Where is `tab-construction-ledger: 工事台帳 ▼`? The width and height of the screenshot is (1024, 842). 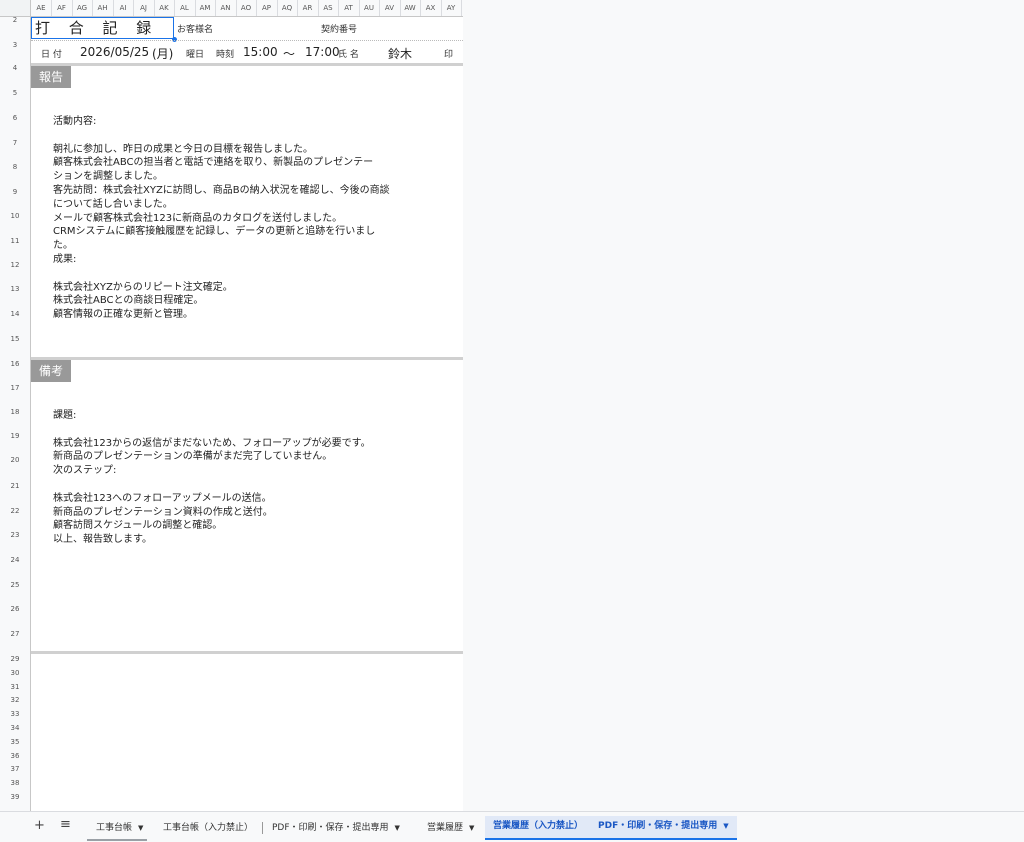
tab-construction-ledger: 工事台帳 ▼ is located at coordinates (119, 828).